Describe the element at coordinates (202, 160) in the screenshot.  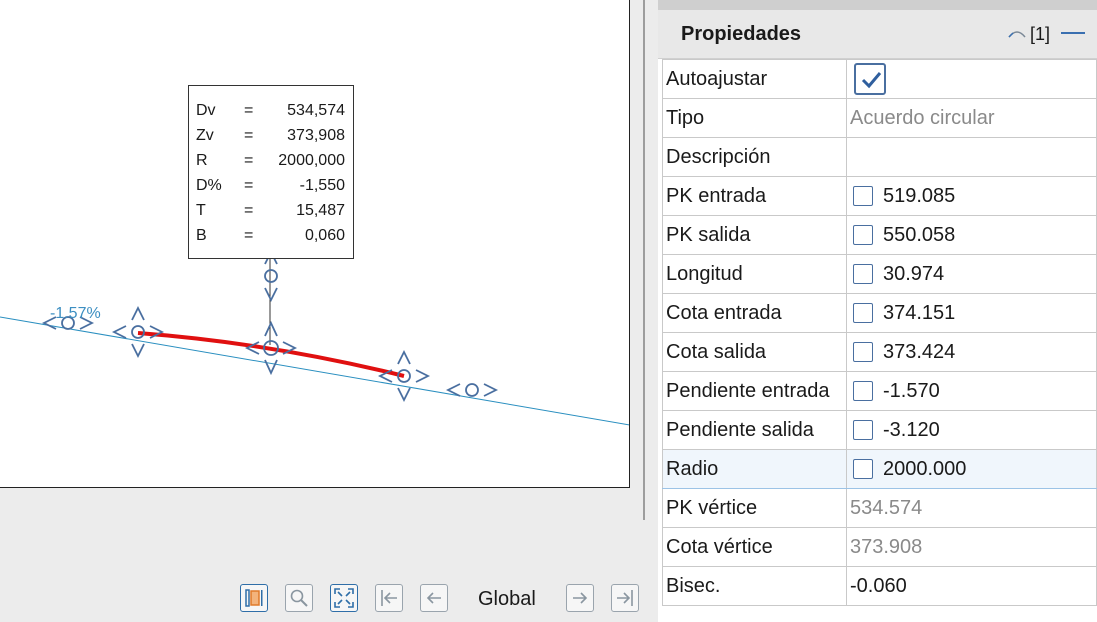
I see `info-key: R` at that location.